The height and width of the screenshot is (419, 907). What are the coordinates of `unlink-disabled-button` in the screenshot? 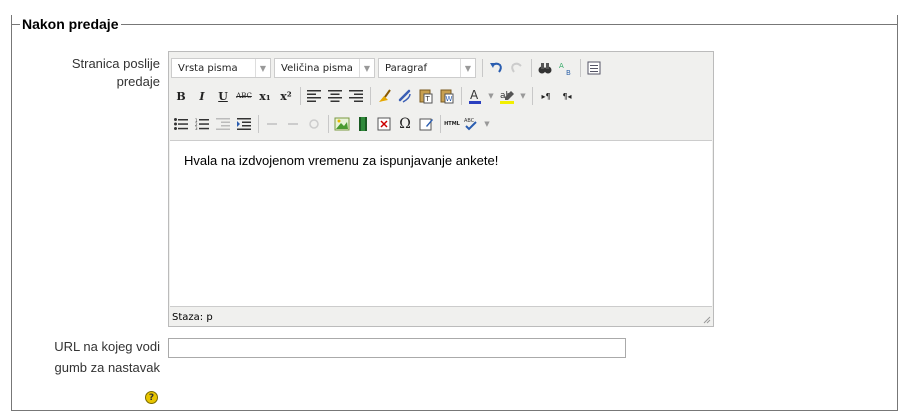 It's located at (293, 124).